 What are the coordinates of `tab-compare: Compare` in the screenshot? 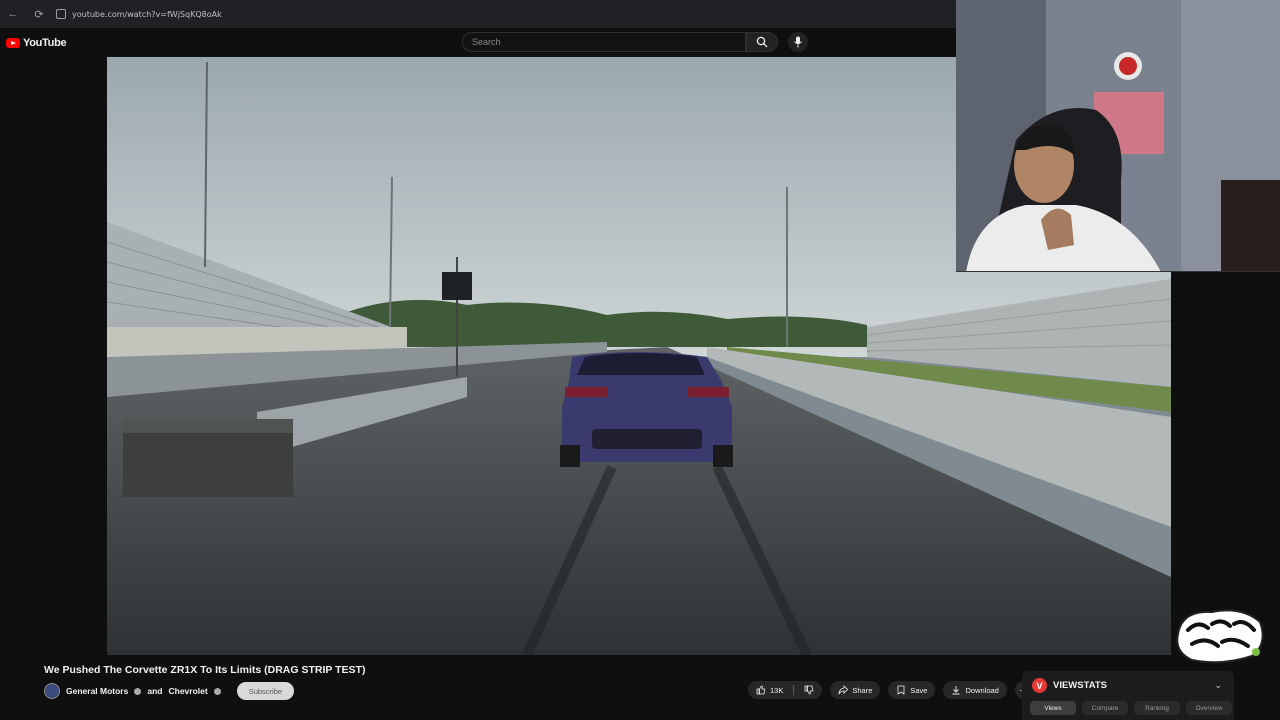 It's located at (1105, 708).